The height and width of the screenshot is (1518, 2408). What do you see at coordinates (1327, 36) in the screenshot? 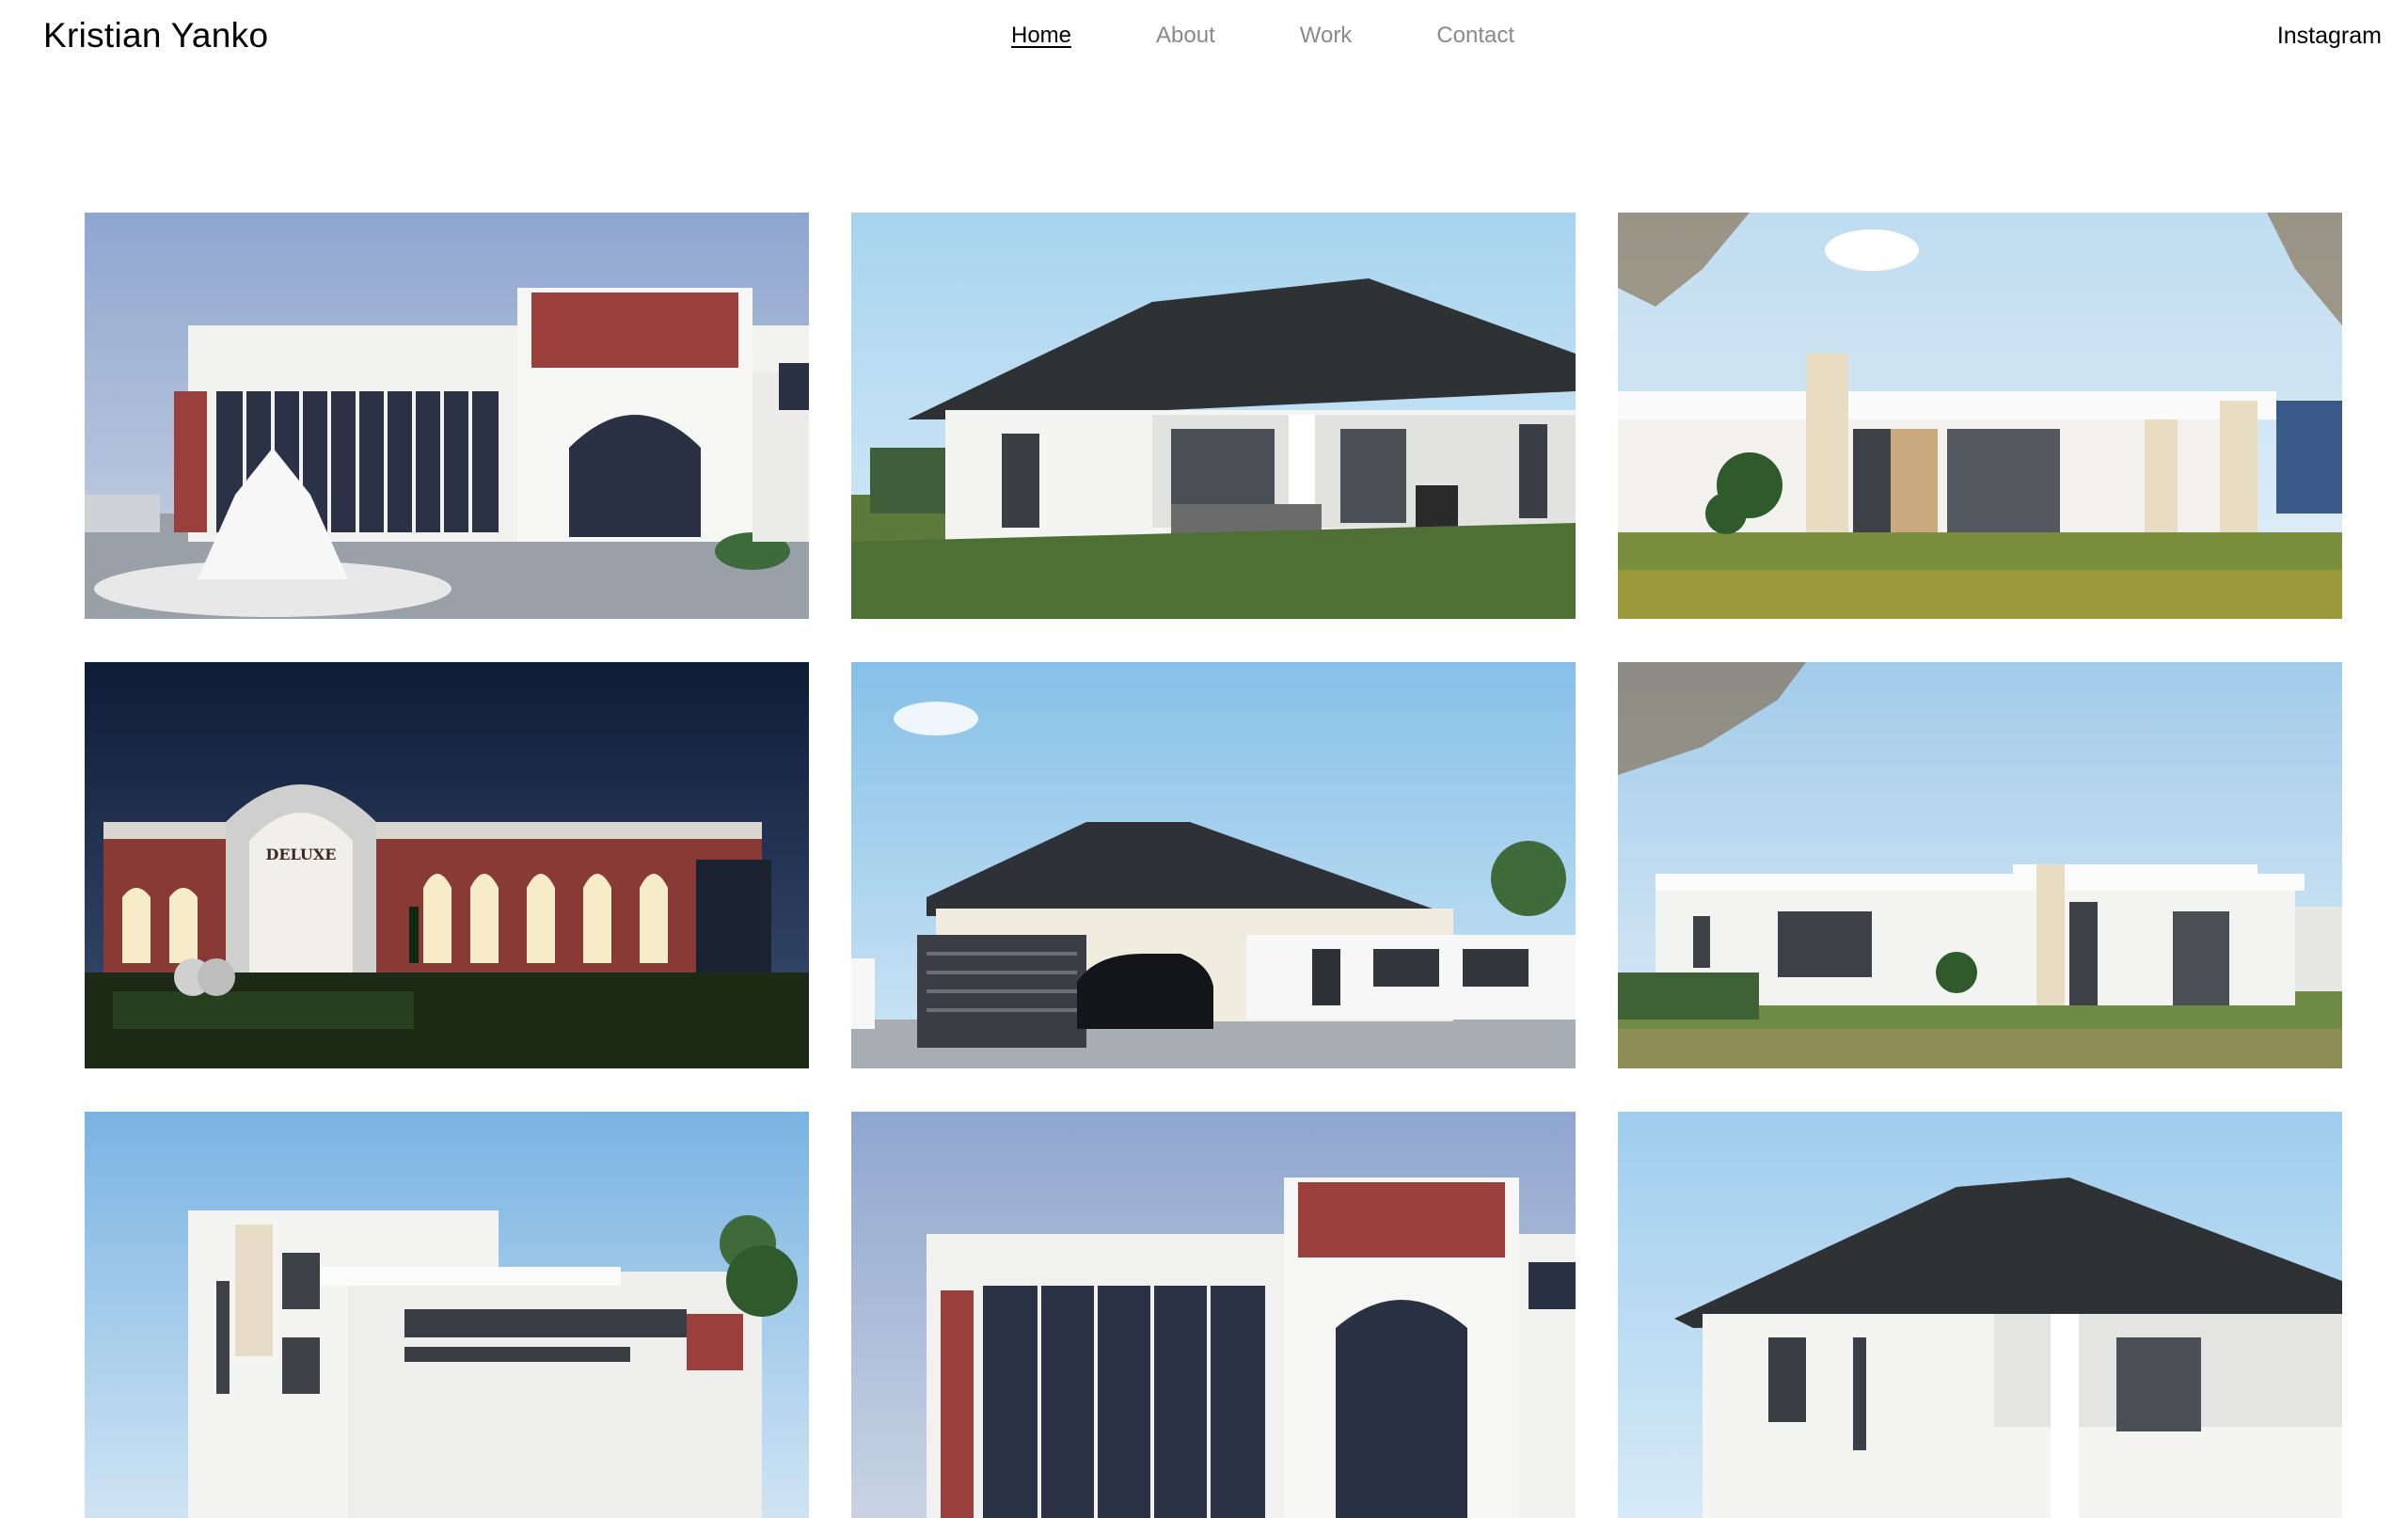
I see `nav-work-link: Work` at bounding box center [1327, 36].